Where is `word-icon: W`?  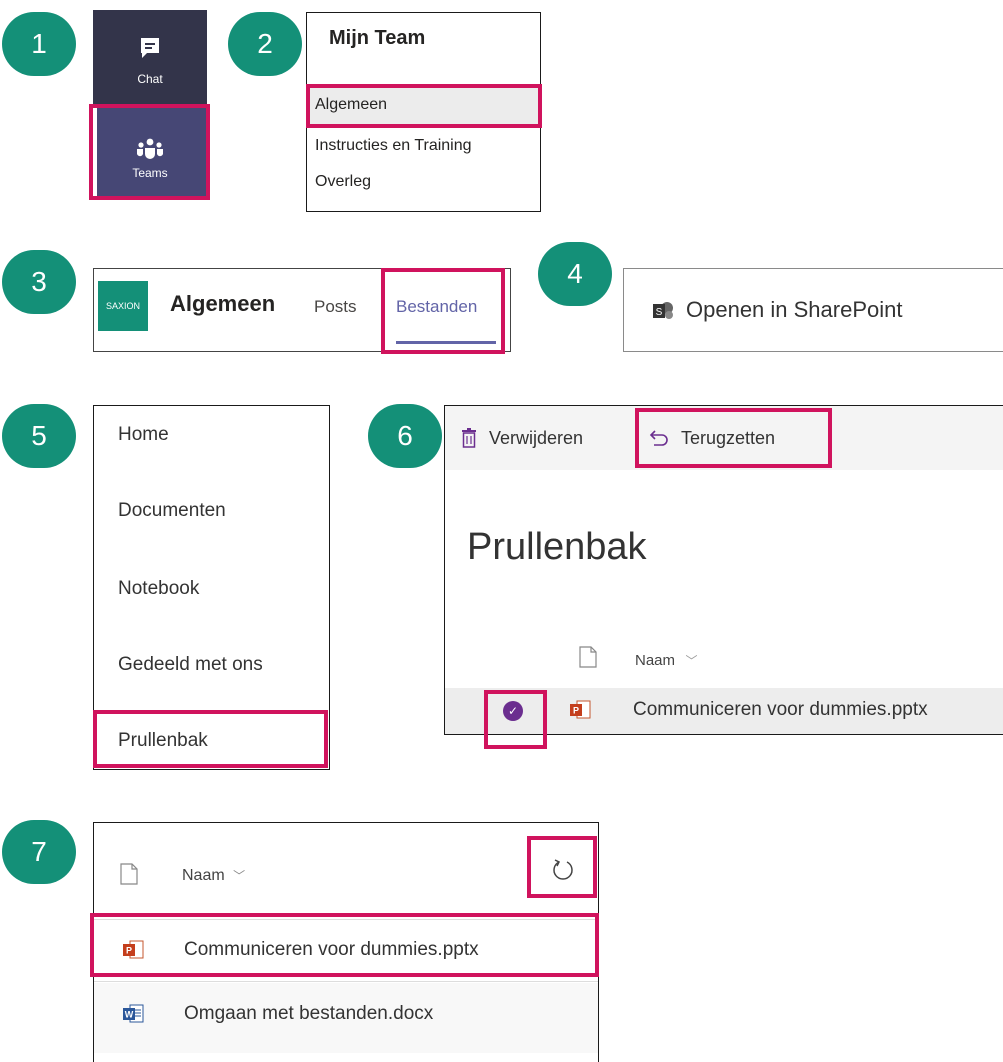
word-icon: W is located at coordinates (133, 1014).